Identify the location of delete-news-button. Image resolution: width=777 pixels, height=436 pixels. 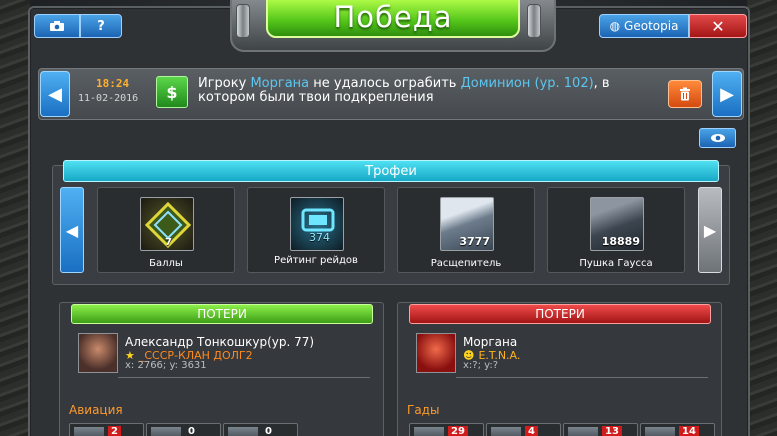
(685, 94).